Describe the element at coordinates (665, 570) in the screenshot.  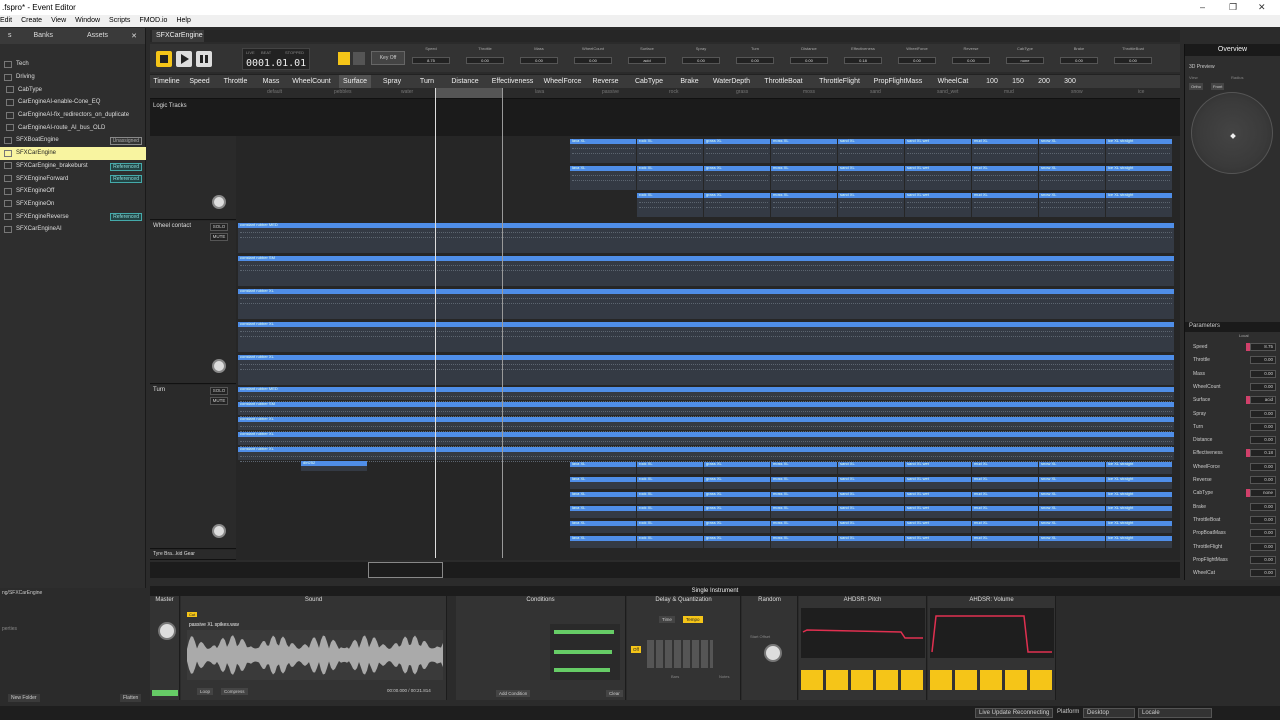
I see `timeline-overview` at that location.